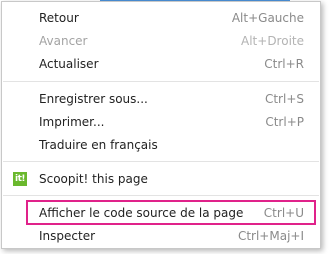 The height and width of the screenshot is (254, 330). I want to click on menu-item-actualiser: Actualiser Ctrl+R, so click(161, 64).